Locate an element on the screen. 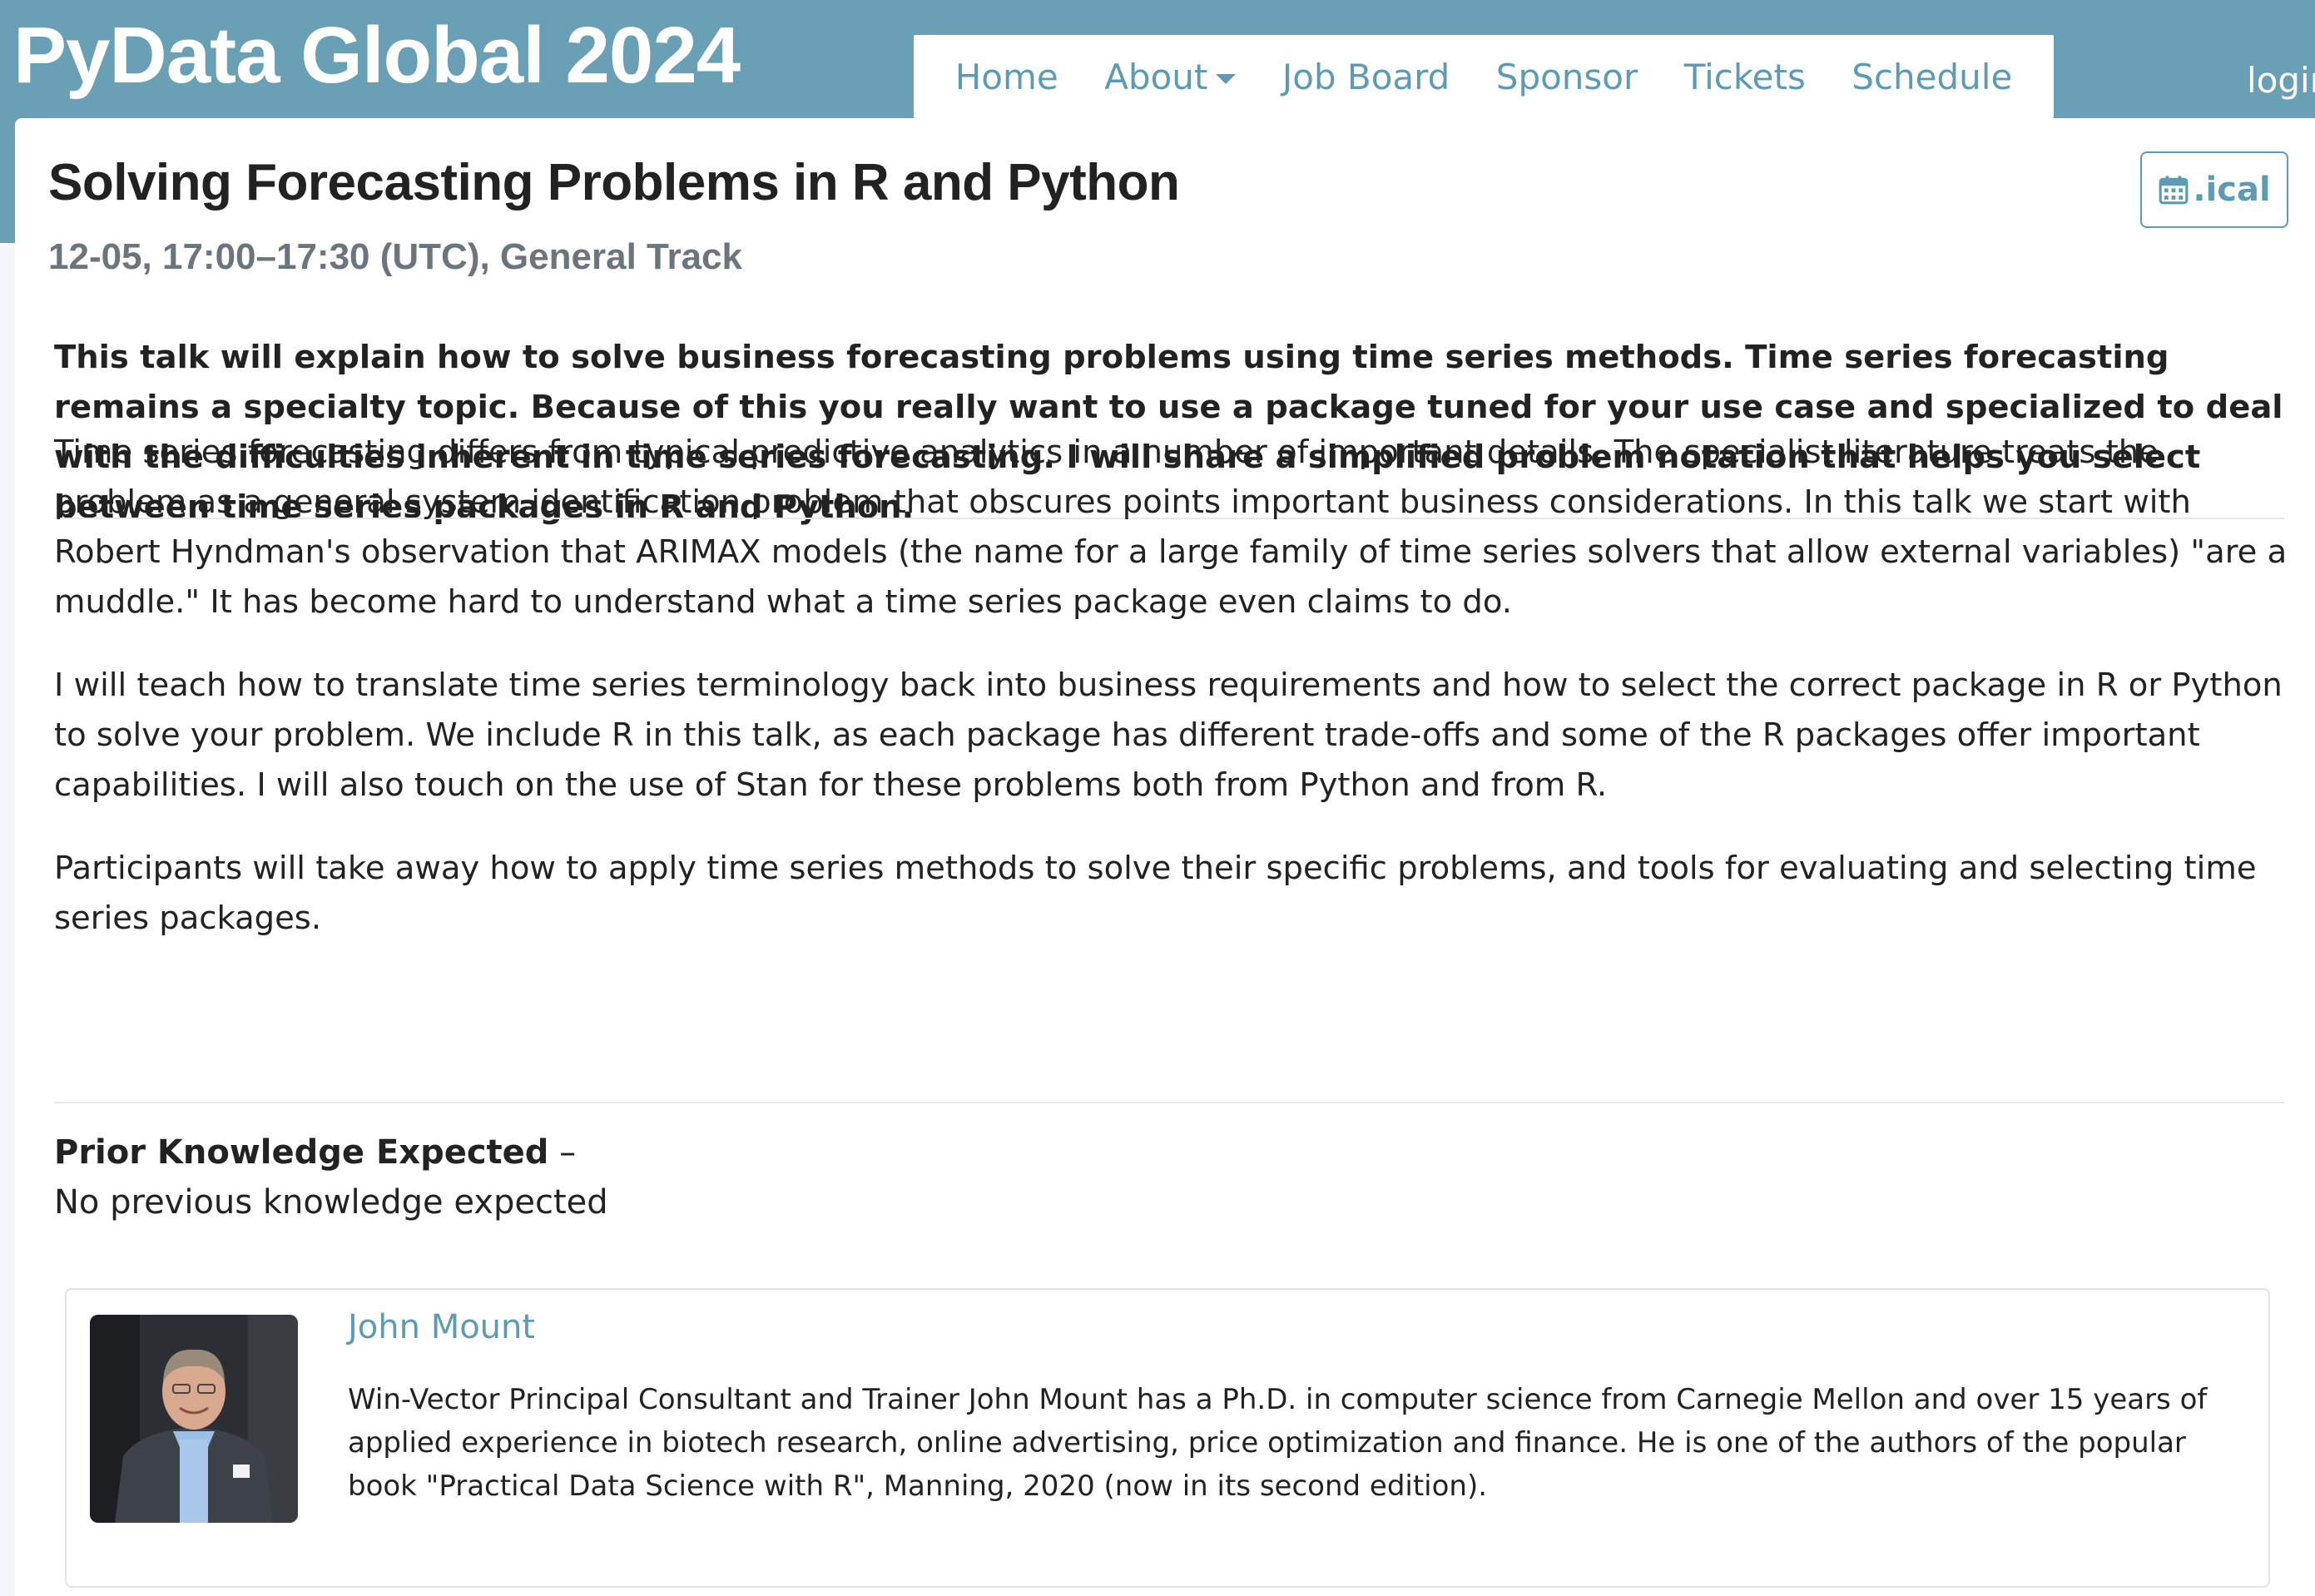 The height and width of the screenshot is (1596, 2315). talk-meta: 12-05, 17:00–17:30 (UTC), General Track is located at coordinates (395, 256).